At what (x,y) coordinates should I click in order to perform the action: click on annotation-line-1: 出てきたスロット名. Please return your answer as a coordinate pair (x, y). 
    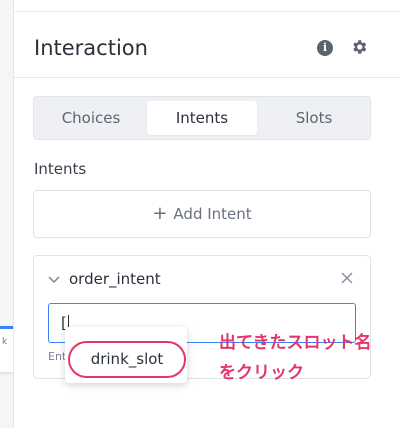
    Looking at the image, I should click on (295, 343).